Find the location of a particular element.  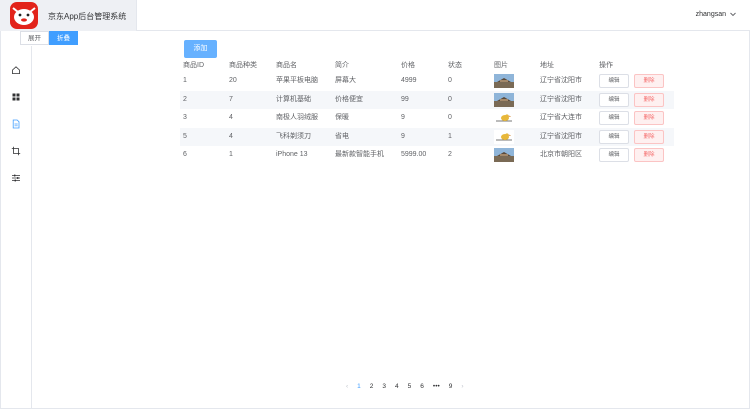

page-5: 5 is located at coordinates (410, 386).